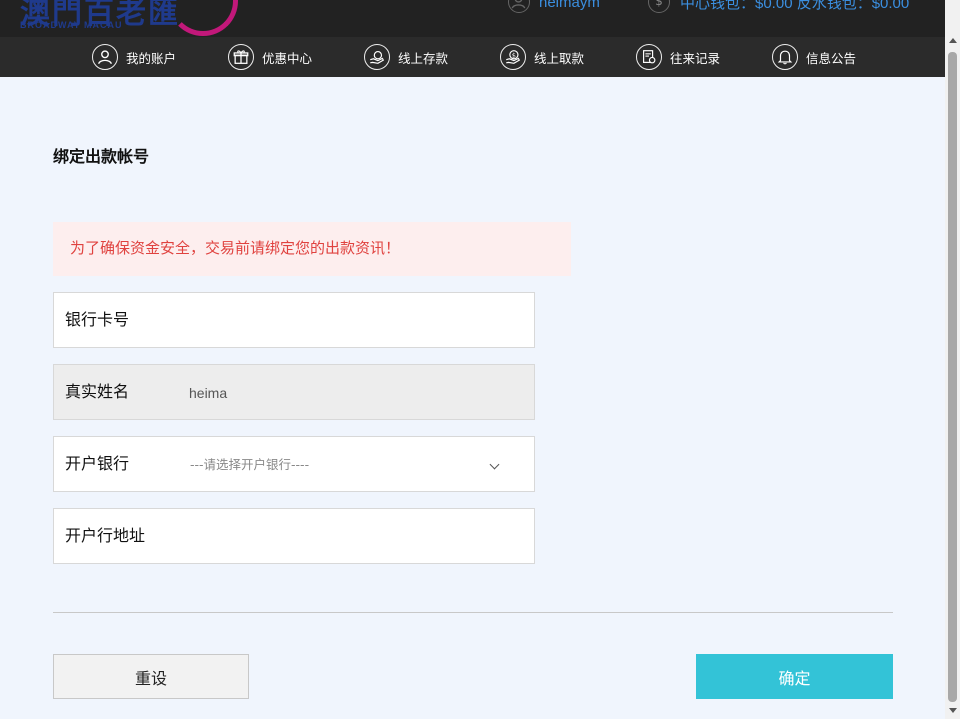 This screenshot has width=960, height=719. What do you see at coordinates (569, 5) in the screenshot?
I see `username-text: heimaym` at bounding box center [569, 5].